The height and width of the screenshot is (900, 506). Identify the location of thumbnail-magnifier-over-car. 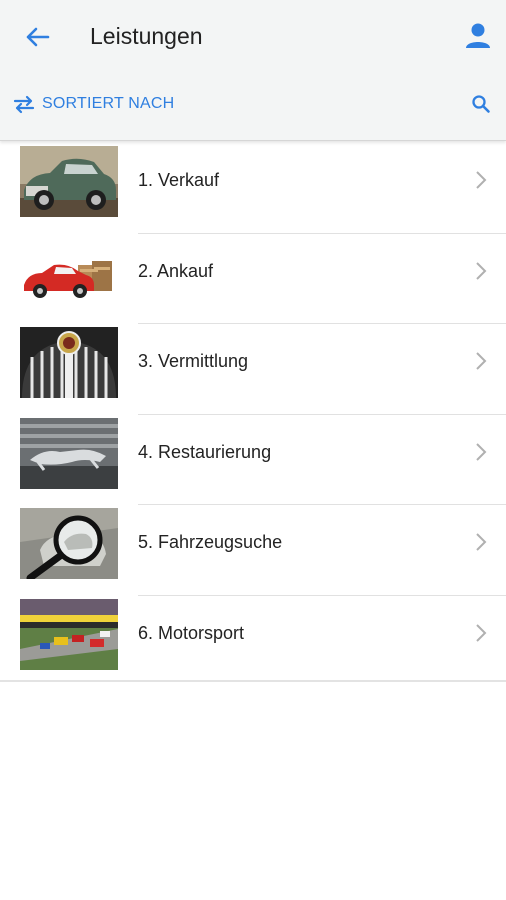
(69, 543).